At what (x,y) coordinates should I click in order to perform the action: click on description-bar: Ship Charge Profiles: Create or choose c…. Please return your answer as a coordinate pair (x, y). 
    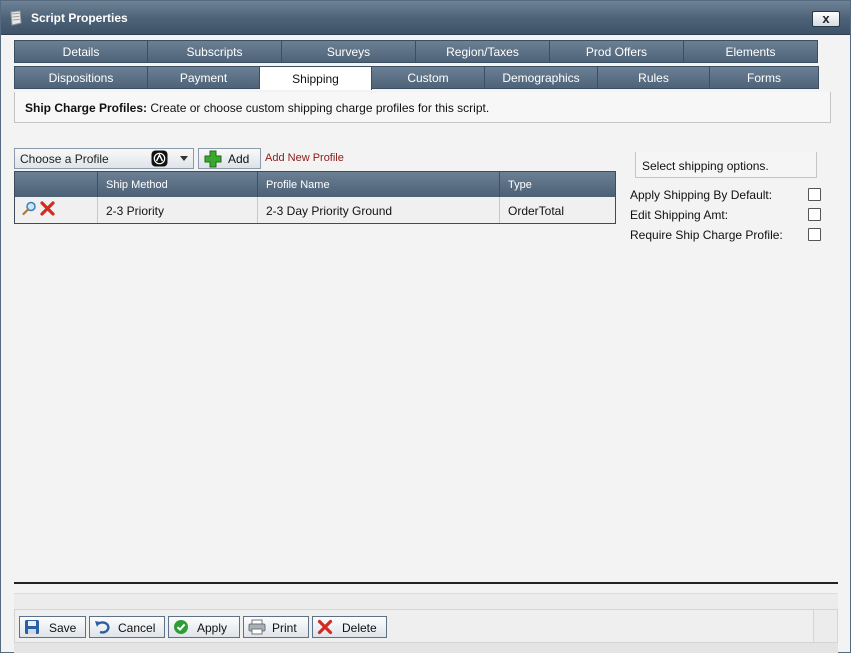
    Looking at the image, I should click on (422, 107).